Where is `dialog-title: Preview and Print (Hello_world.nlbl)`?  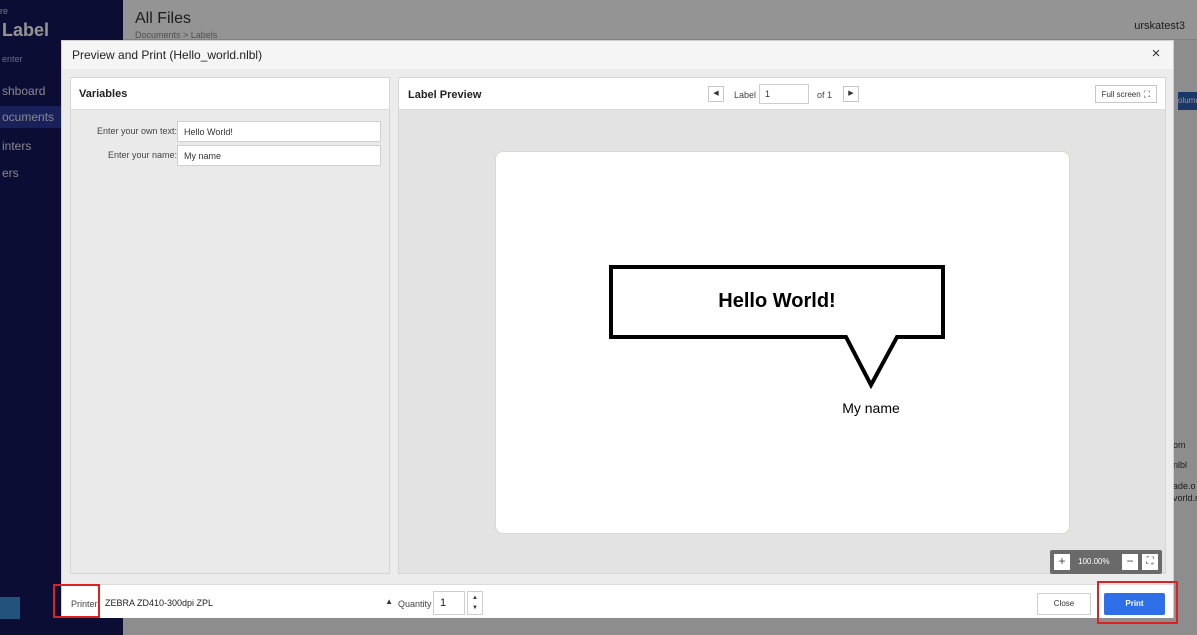
dialog-title: Preview and Print (Hello_world.nlbl) is located at coordinates (167, 55).